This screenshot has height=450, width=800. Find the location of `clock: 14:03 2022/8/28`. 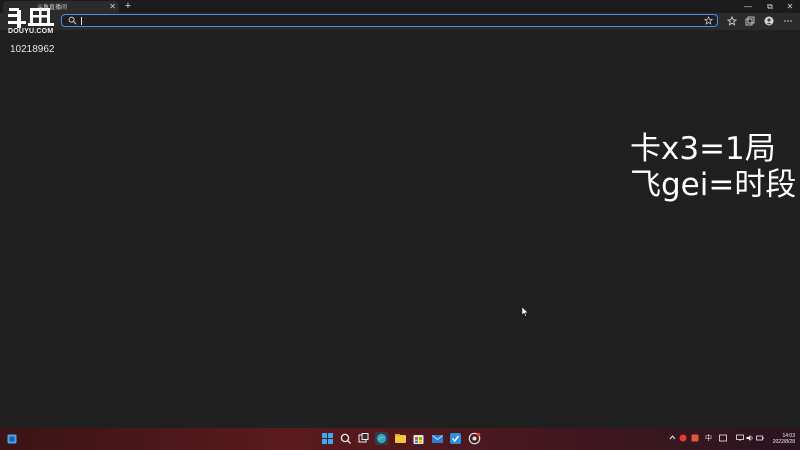

clock: 14:03 2022/8/28 is located at coordinates (781, 439).